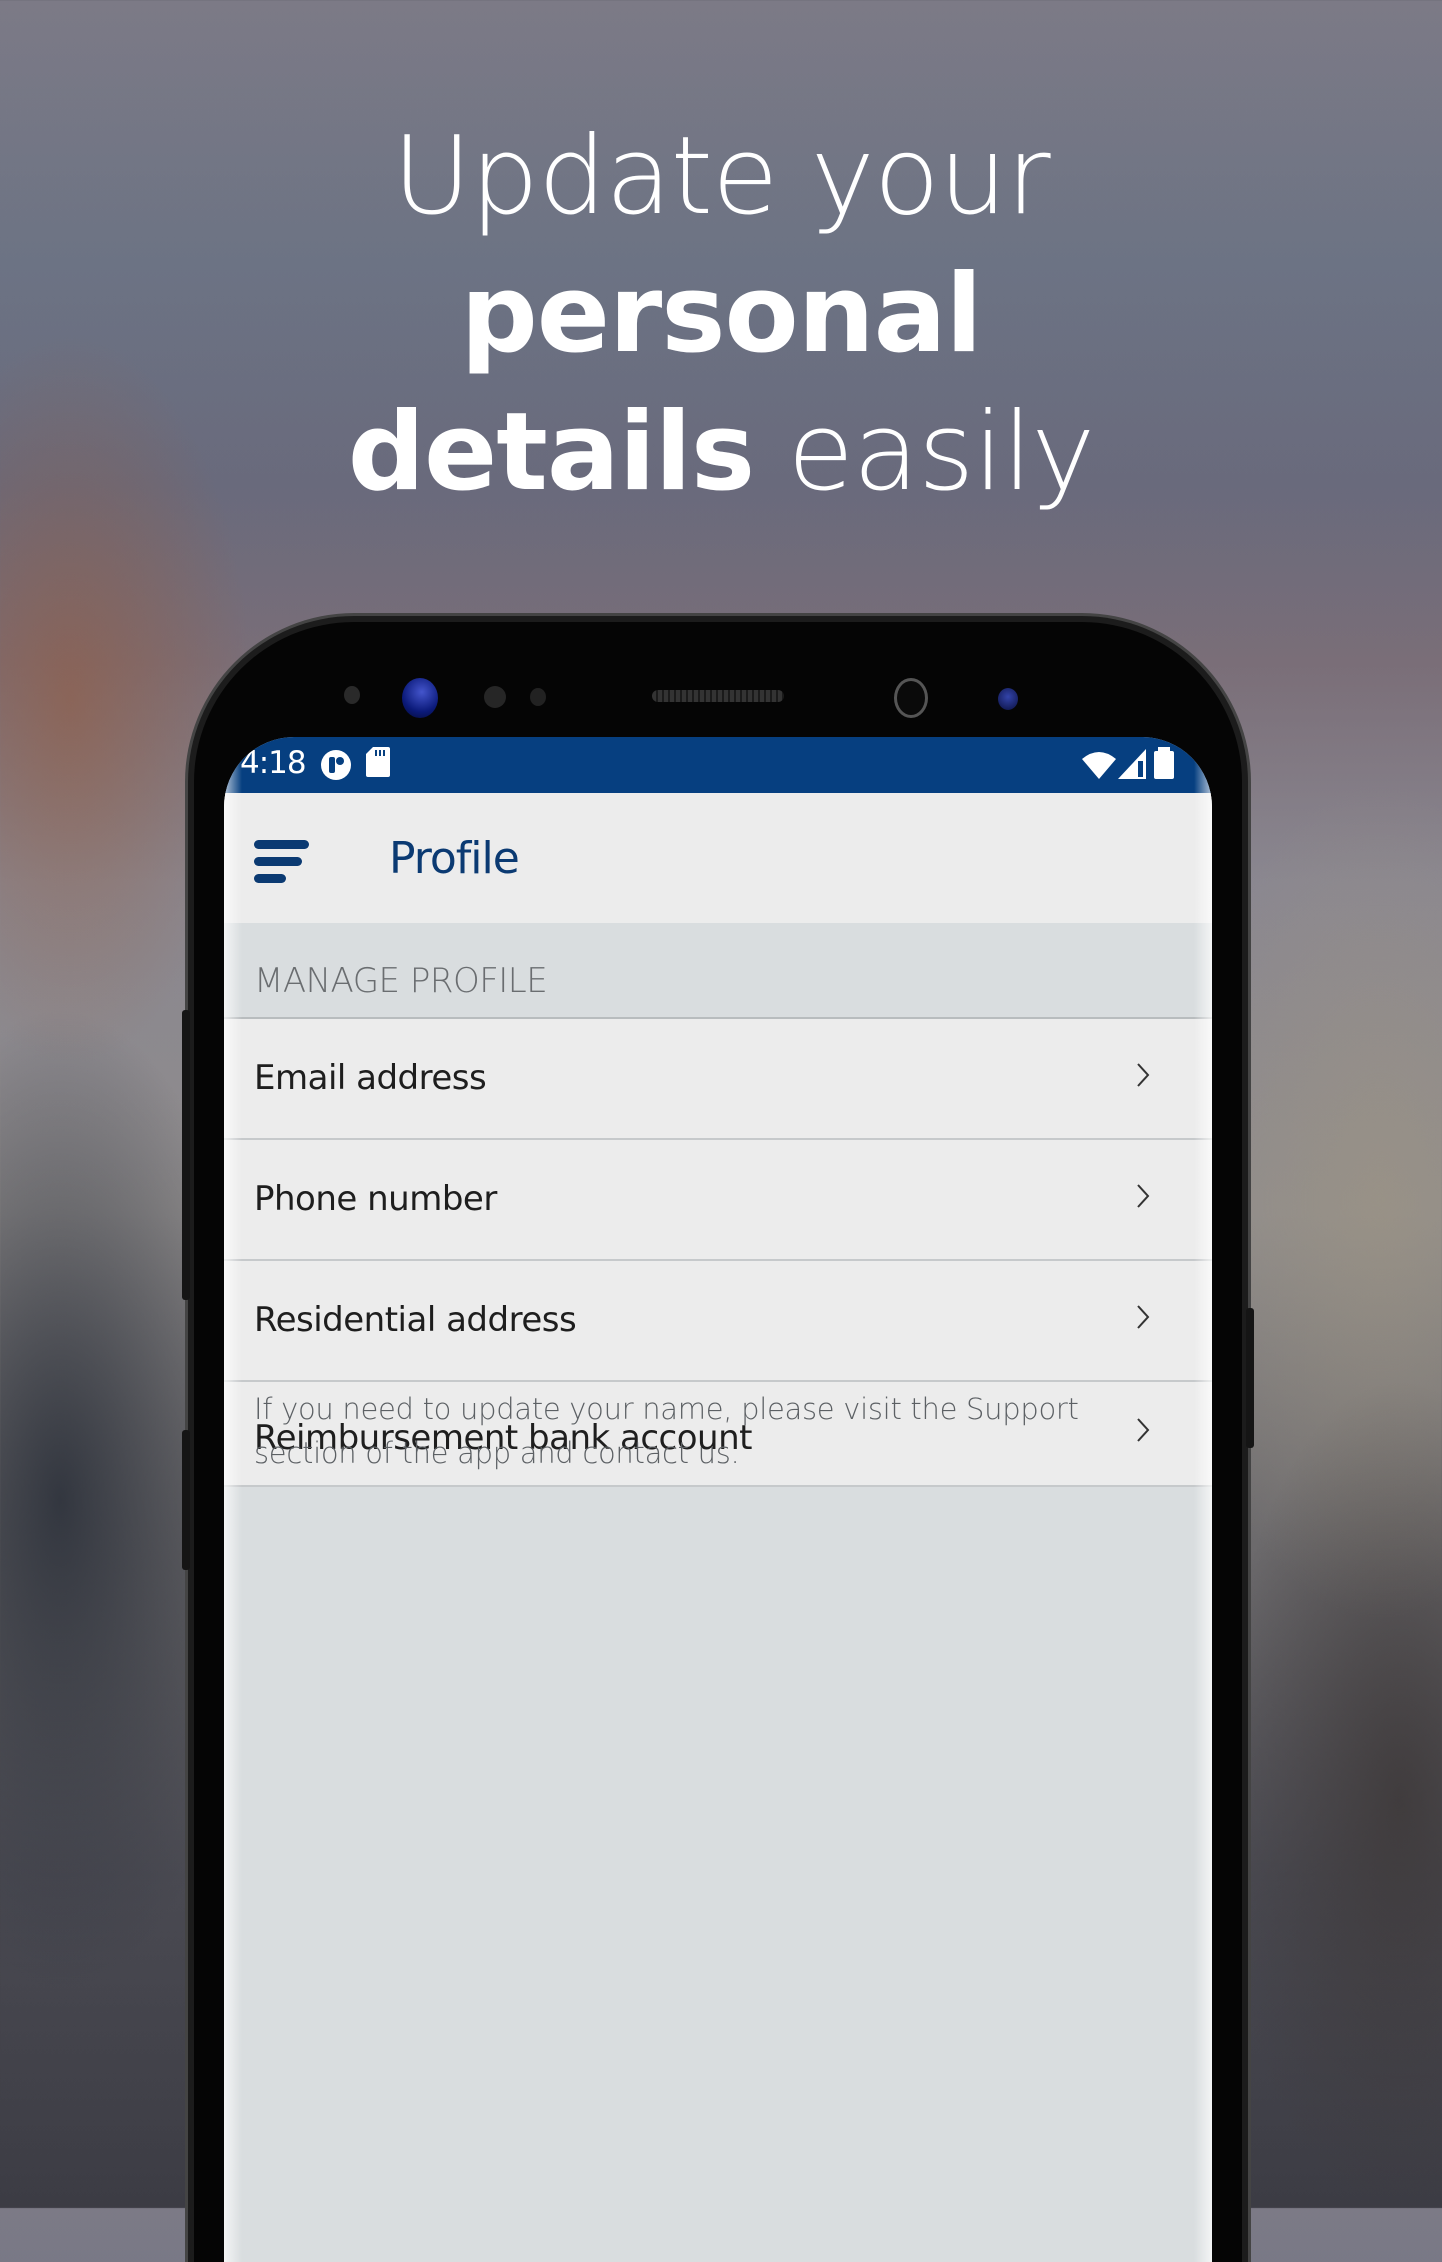 Image resolution: width=1442 pixels, height=2262 pixels. I want to click on list-item-label: Email address, so click(370, 1078).